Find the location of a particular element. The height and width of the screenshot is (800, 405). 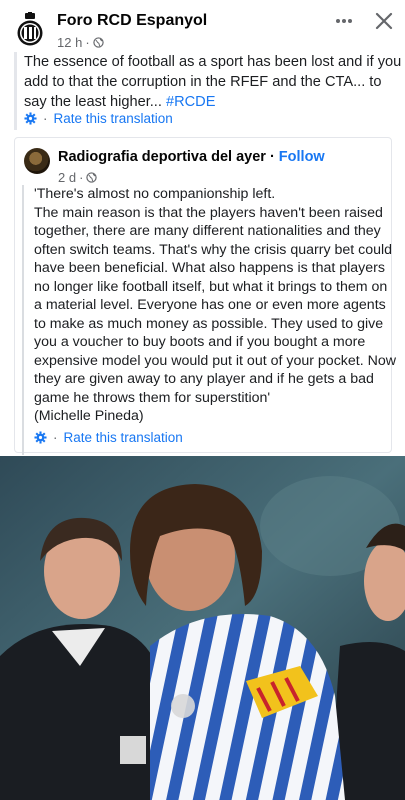

page-avatar-crest is located at coordinates (30, 30).